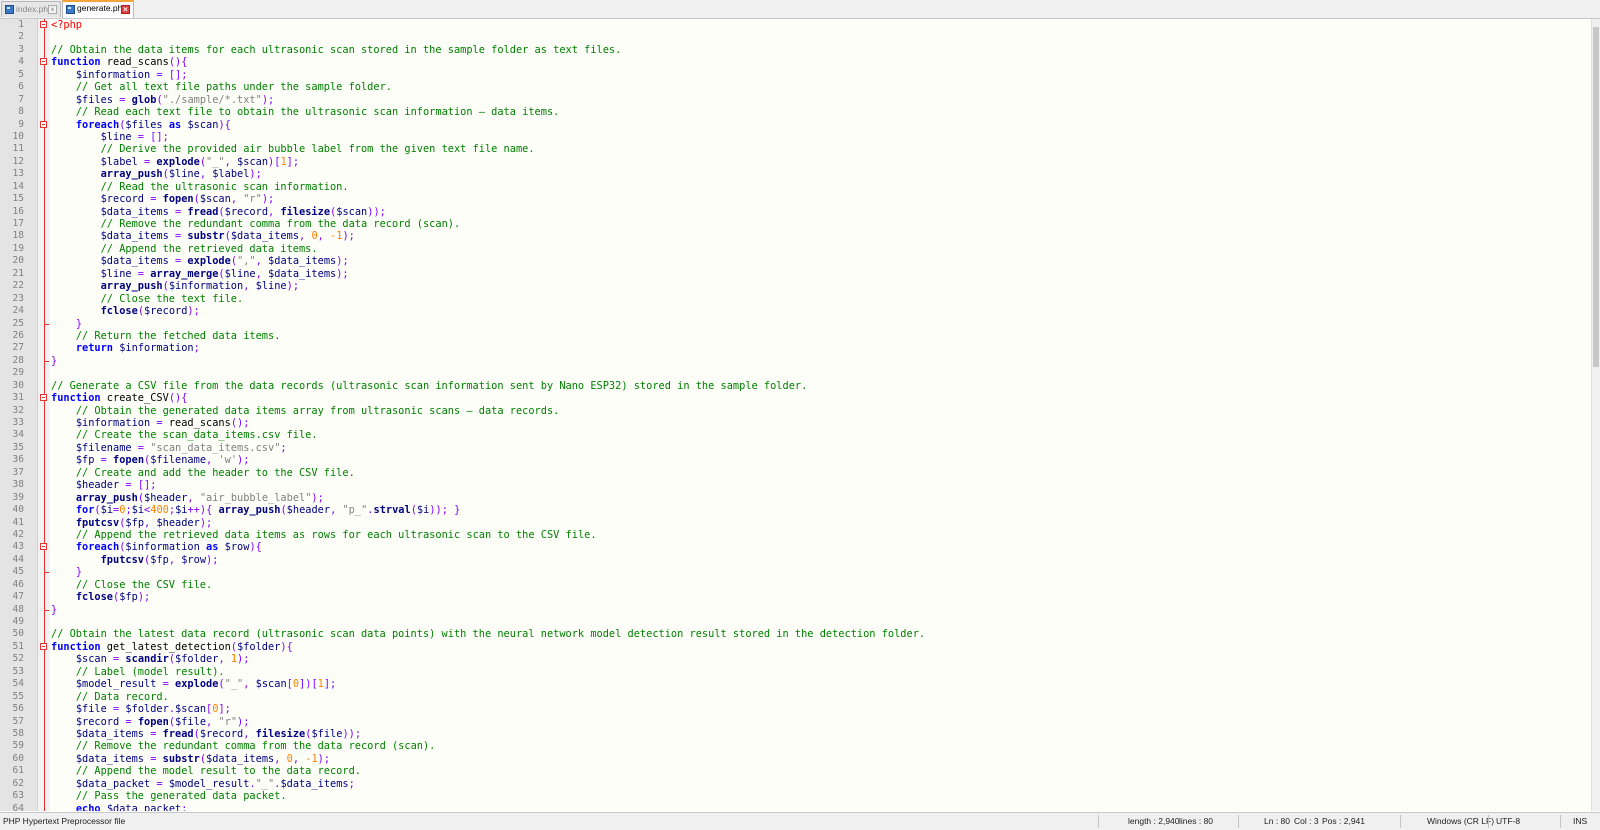 This screenshot has height=830, width=1600. Describe the element at coordinates (795, 398) in the screenshot. I see `code-line: 31 function create_CSV(){` at that location.